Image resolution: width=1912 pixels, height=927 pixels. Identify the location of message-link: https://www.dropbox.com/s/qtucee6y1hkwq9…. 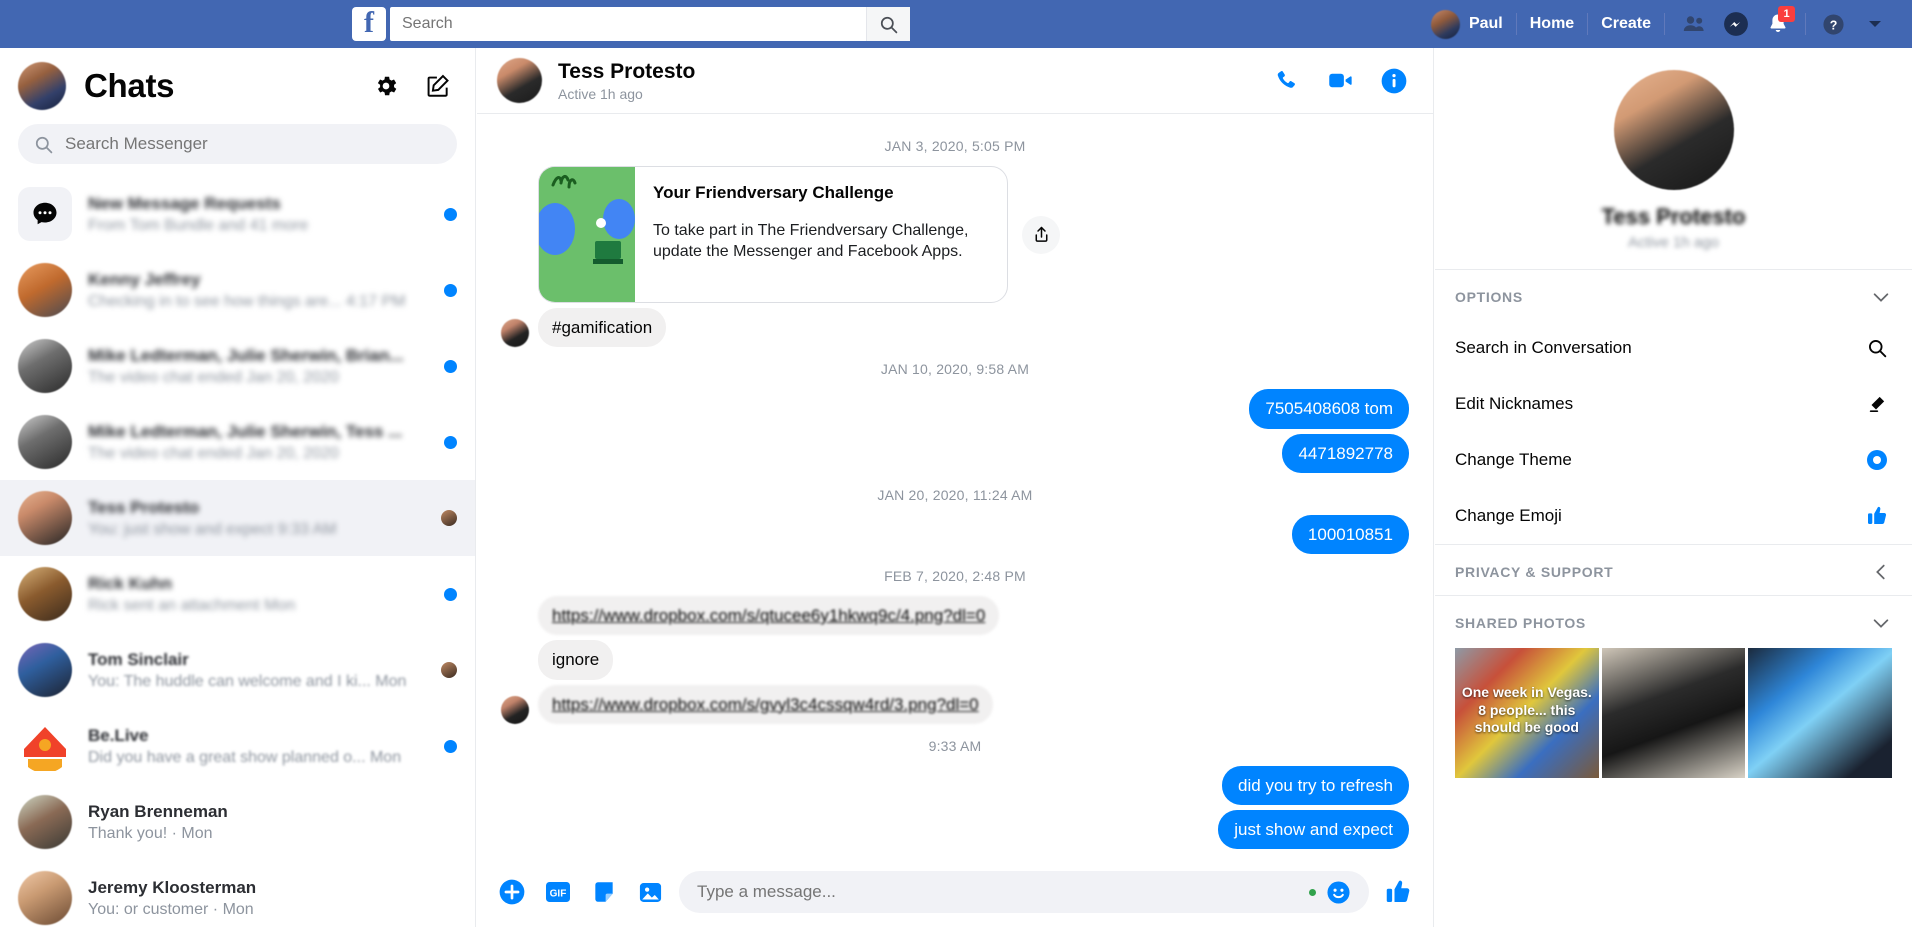
(768, 615).